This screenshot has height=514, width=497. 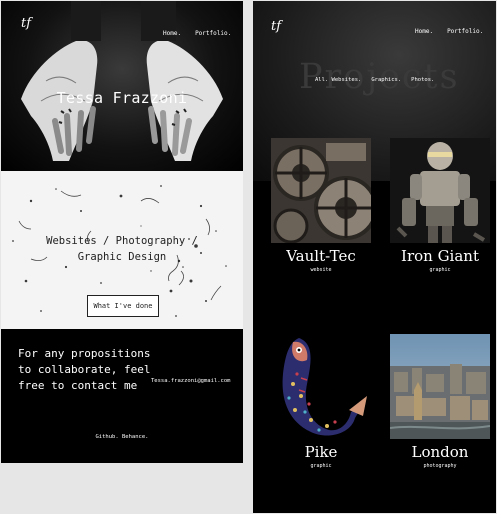 I want to click on contact-email-link: Tessa.frazzoni@gmail.com, so click(x=190, y=381).